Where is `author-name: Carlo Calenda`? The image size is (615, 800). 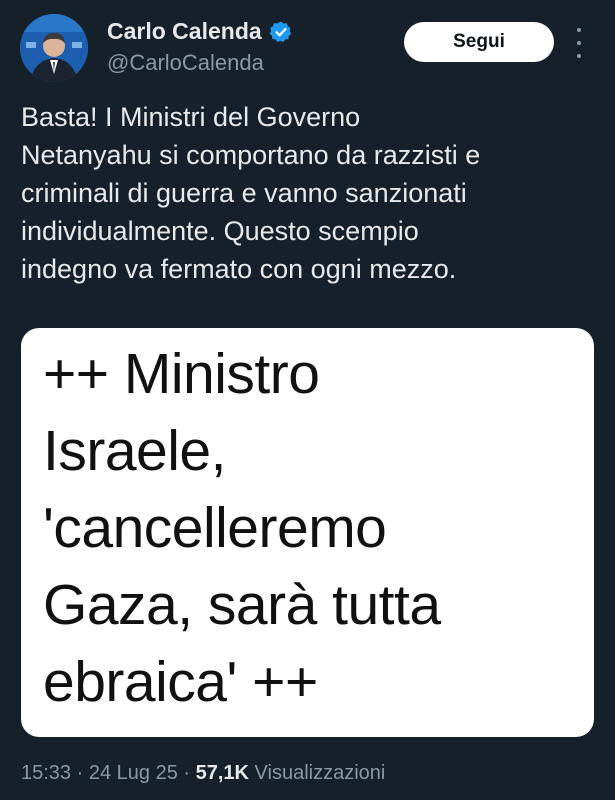
author-name: Carlo Calenda is located at coordinates (184, 31).